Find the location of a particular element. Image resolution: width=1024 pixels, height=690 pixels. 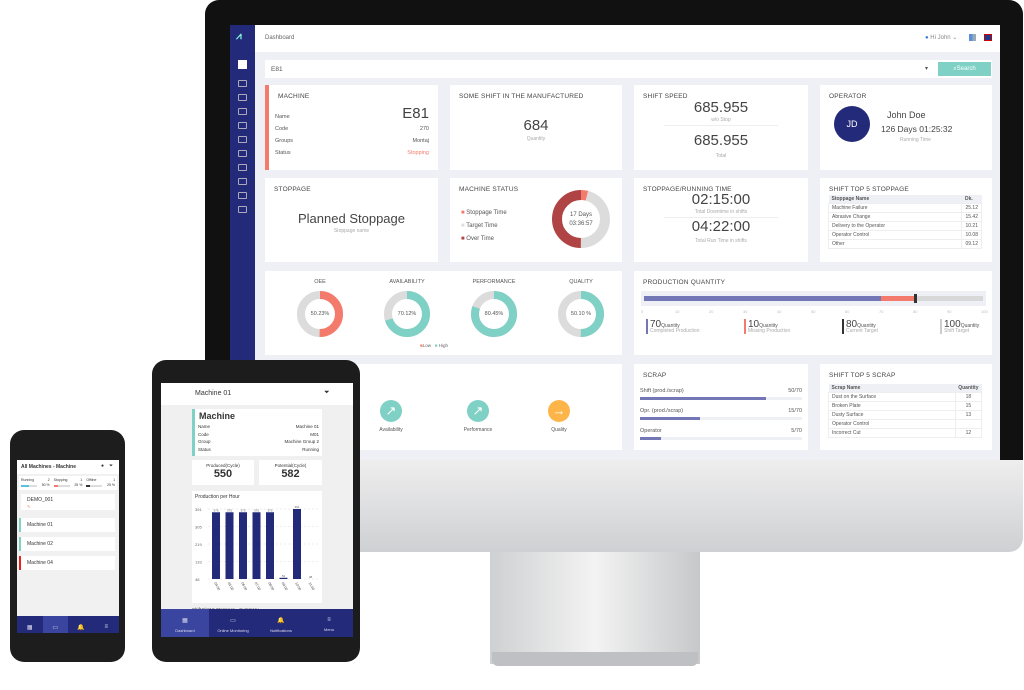

status-stat: Running 2 50 % is located at coordinates (35, 483).